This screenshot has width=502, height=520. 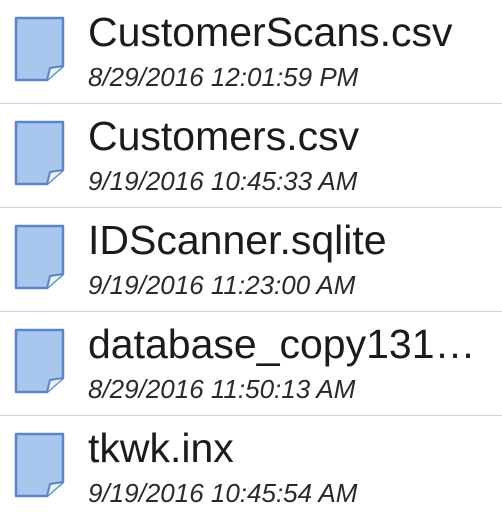 I want to click on file-name: Customers.csv, so click(x=224, y=136).